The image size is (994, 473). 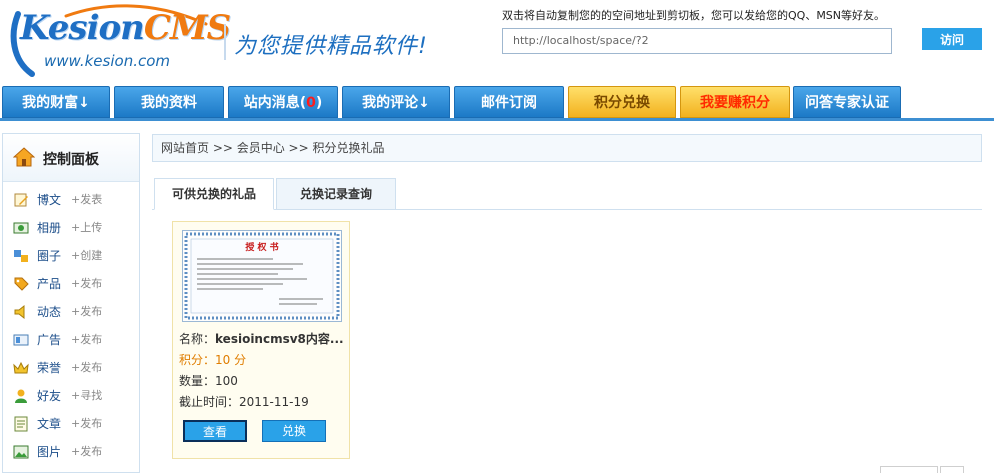 I want to click on tab-exchange-records: 兑换记录查询, so click(x=336, y=194).